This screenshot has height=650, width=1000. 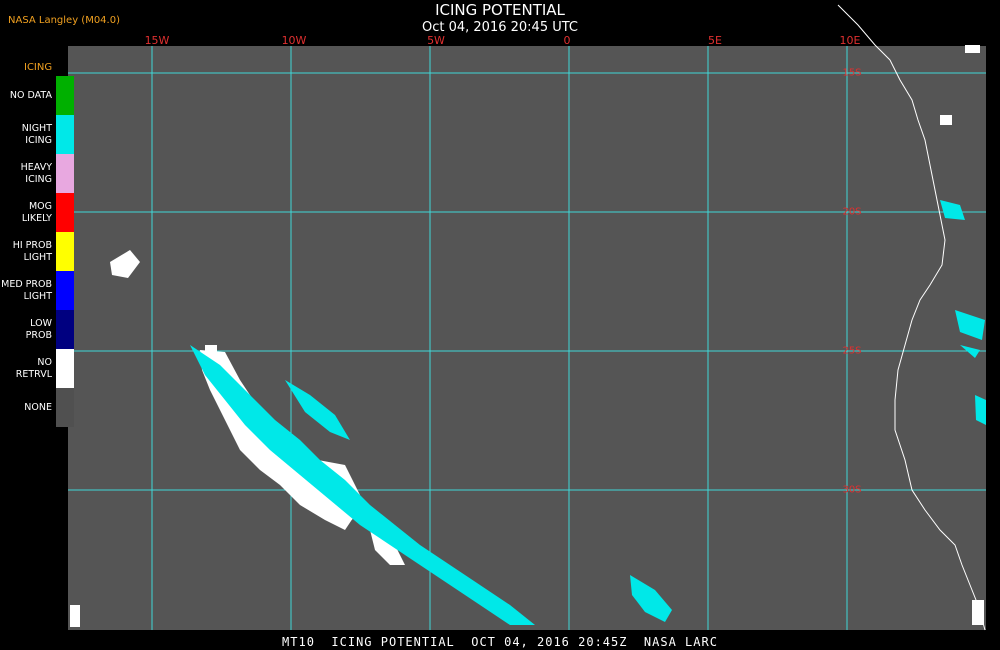 I want to click on legend-item-low-prob: LOW PROB, so click(x=38, y=329).